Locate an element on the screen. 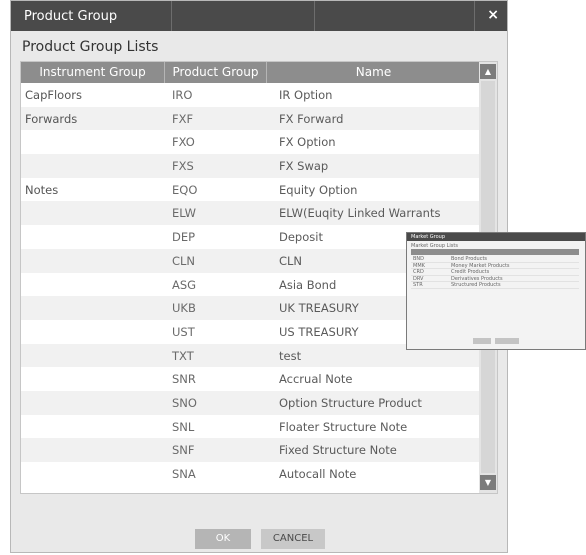 This screenshot has height=555, width=586. column-header-name: Name is located at coordinates (374, 72).